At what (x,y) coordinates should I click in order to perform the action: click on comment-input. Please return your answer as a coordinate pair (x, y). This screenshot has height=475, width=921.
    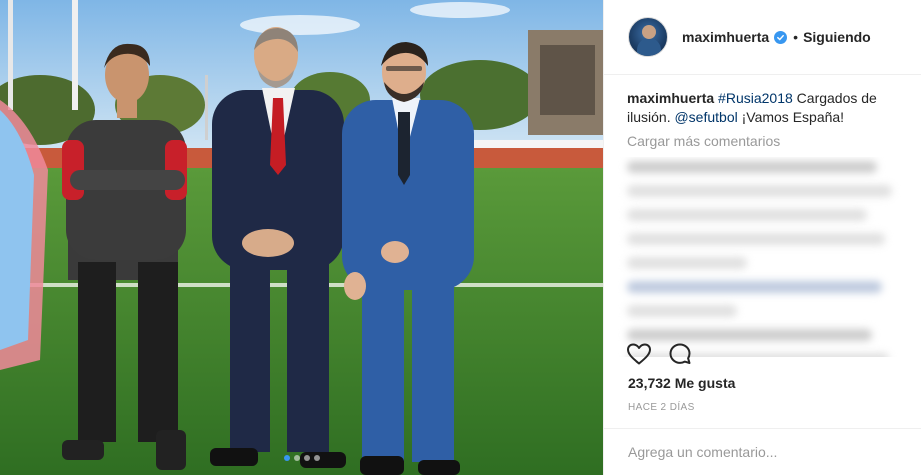
    Looking at the image, I should click on (758, 452).